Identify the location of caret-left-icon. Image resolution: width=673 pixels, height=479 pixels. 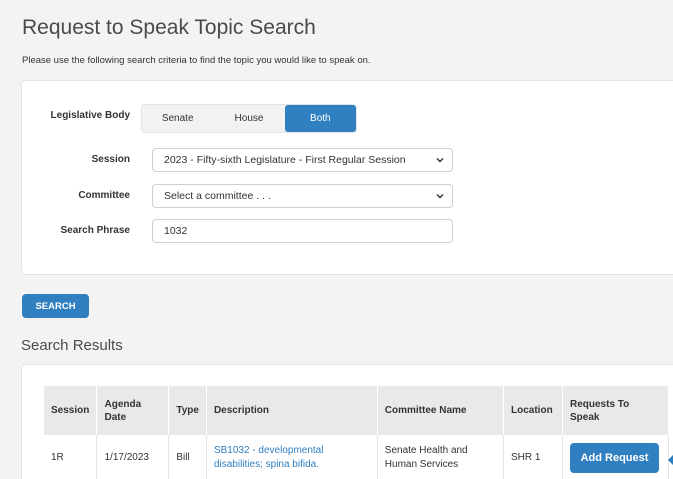
(670, 460).